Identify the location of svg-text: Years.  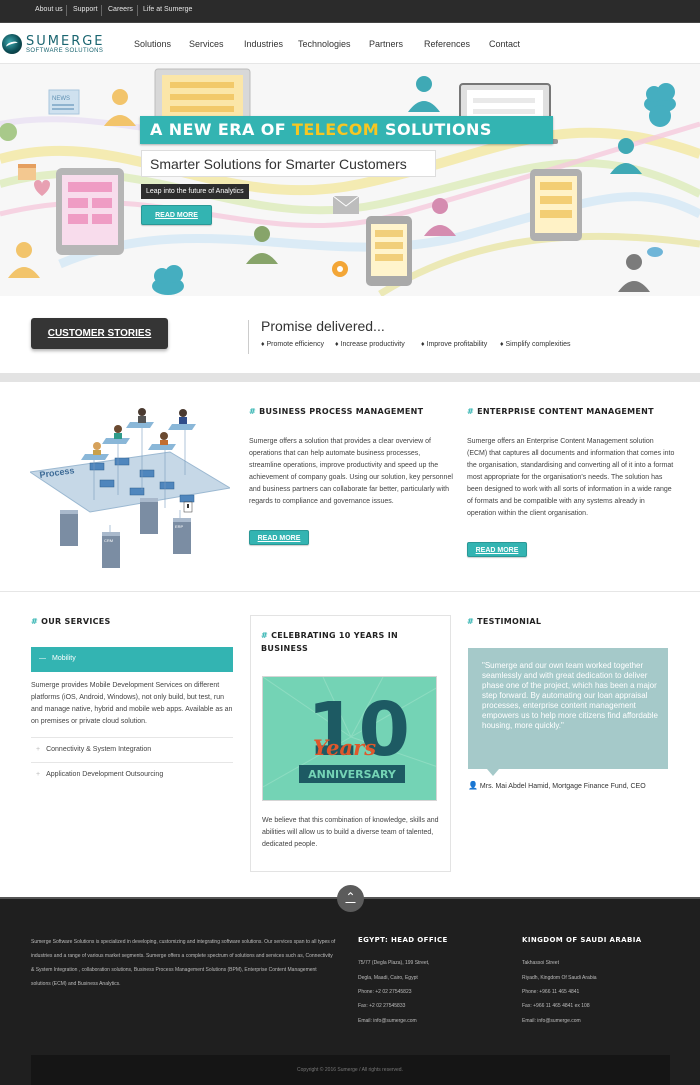
(344, 747).